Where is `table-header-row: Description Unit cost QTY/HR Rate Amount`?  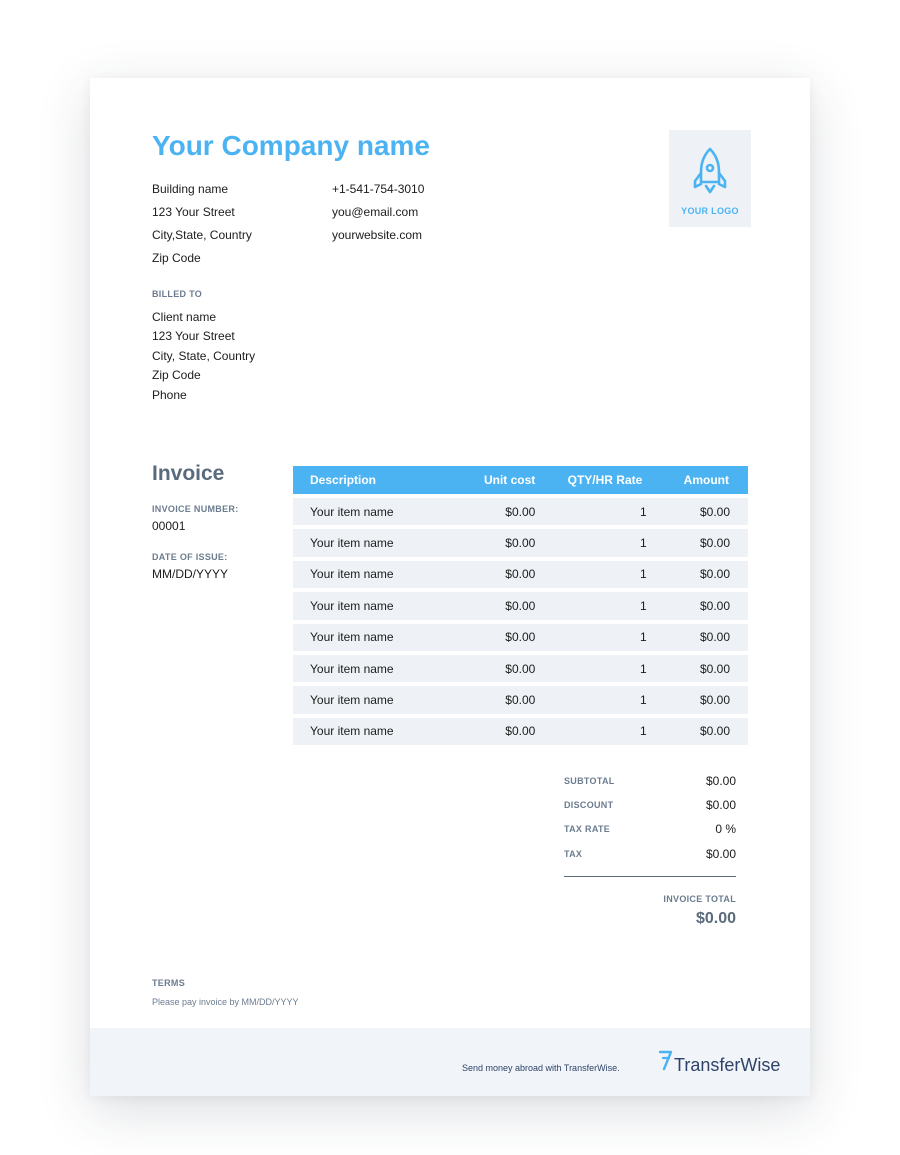
table-header-row: Description Unit cost QTY/HR Rate Amount is located at coordinates (520, 480).